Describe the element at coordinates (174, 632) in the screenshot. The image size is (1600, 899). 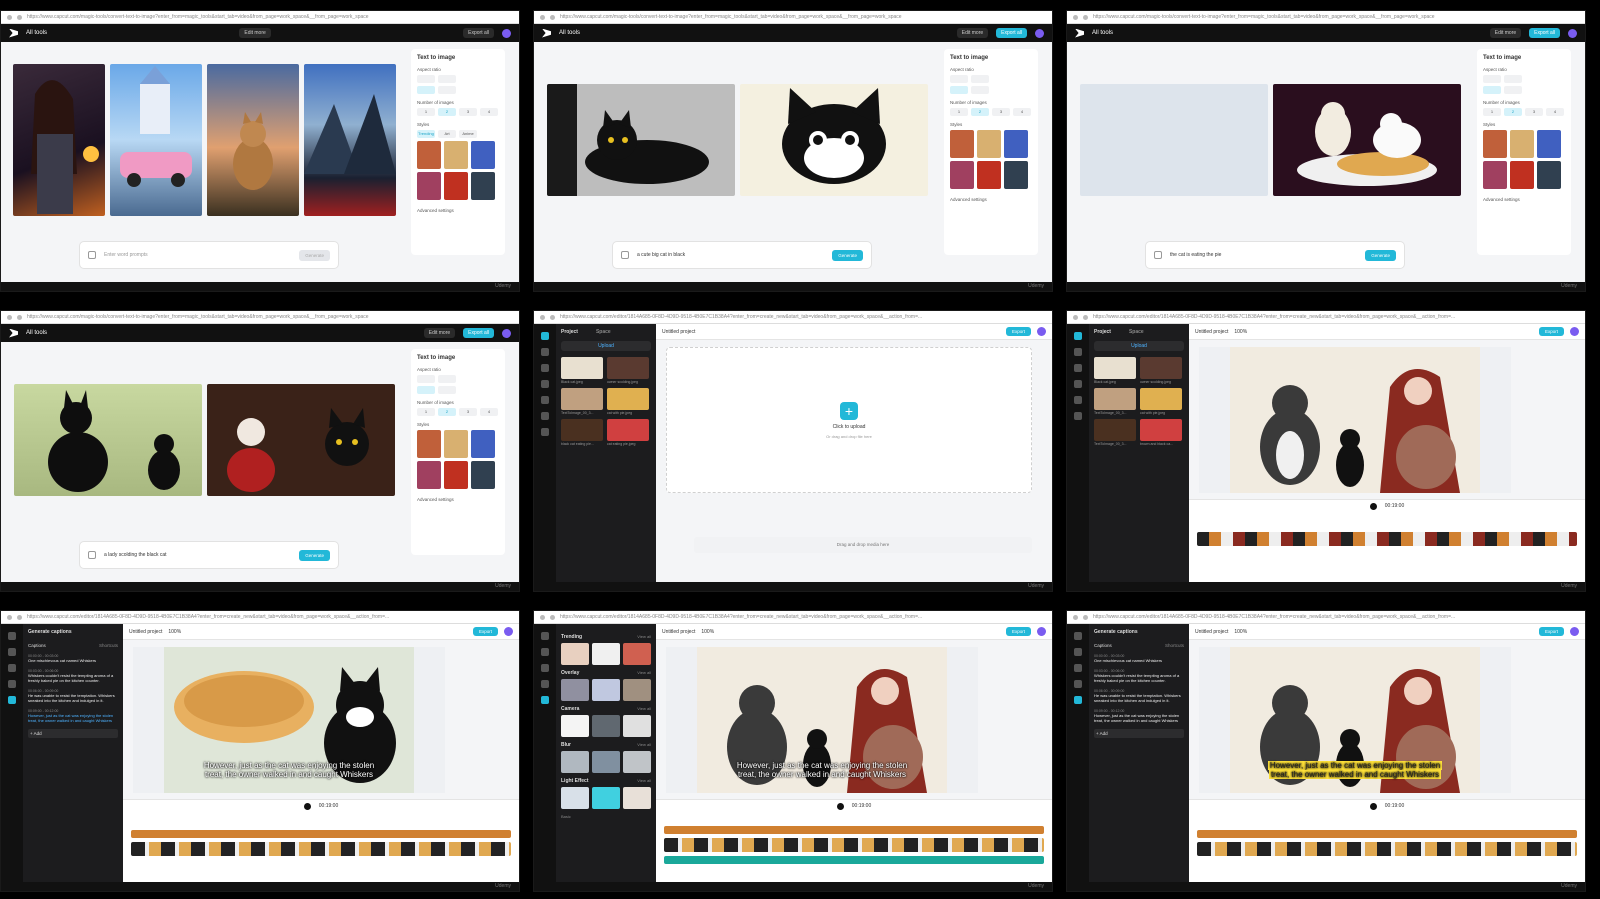
I see `zoom-level: 100%` at that location.